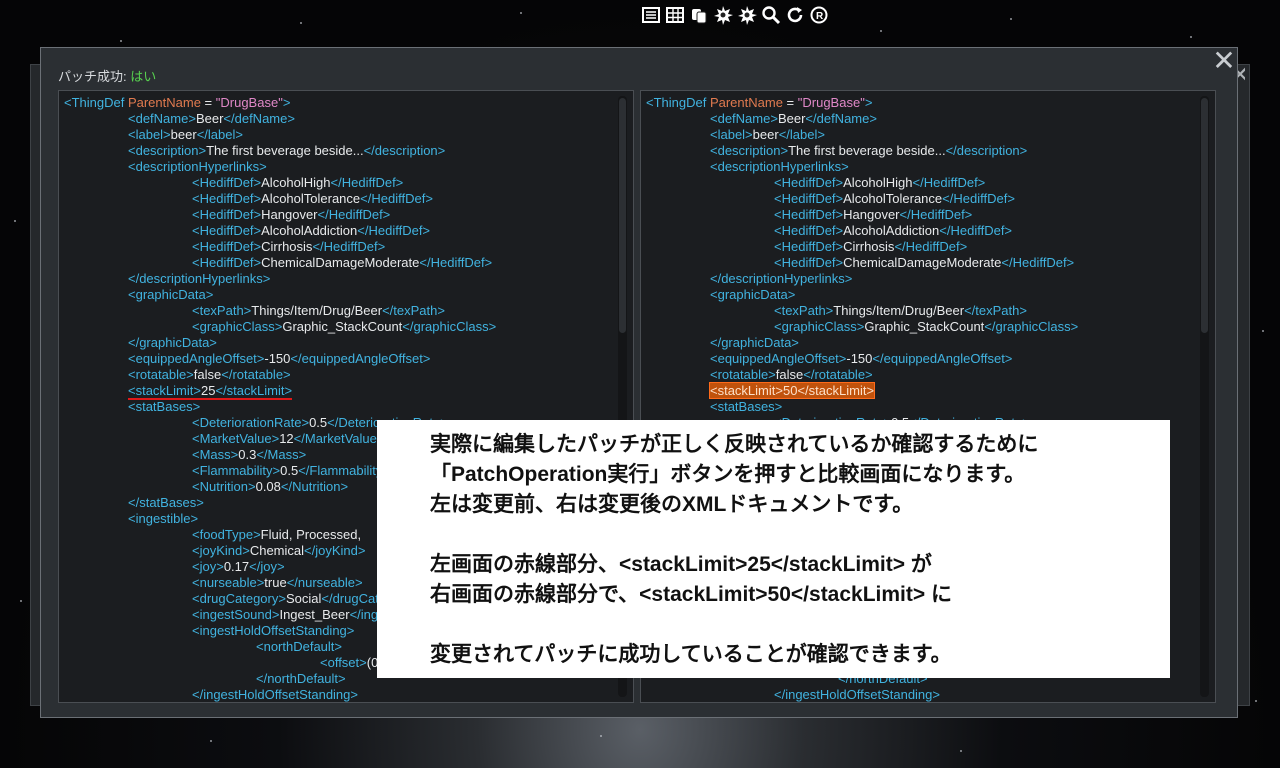 Image resolution: width=1280 pixels, height=768 pixels. I want to click on scrollbar-right, so click(1204, 396).